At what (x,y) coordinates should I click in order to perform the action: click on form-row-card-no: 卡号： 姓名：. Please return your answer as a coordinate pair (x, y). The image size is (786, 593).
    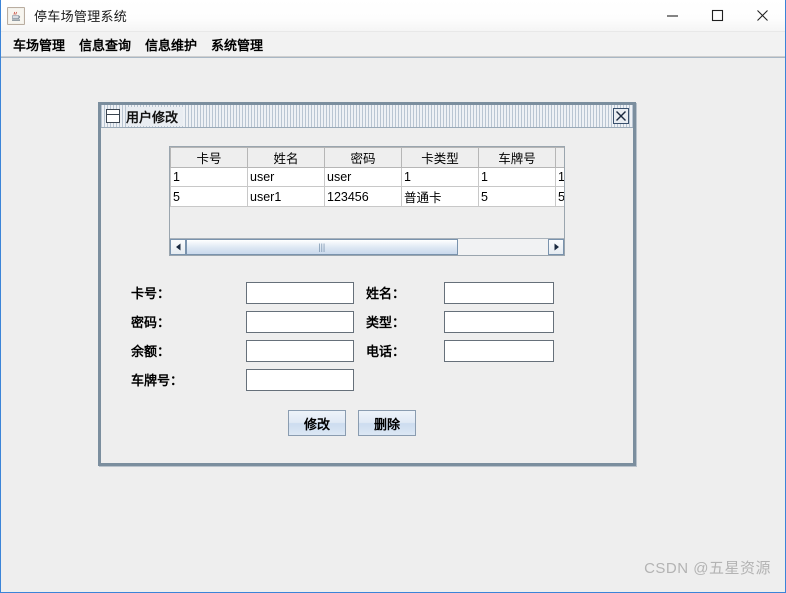
    Looking at the image, I should click on (367, 292).